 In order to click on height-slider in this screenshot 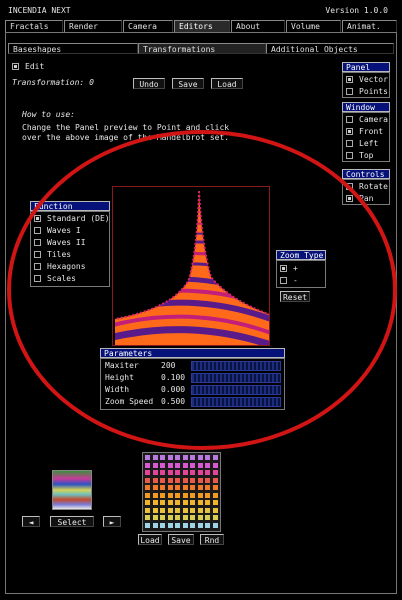, I will do `click(236, 378)`.